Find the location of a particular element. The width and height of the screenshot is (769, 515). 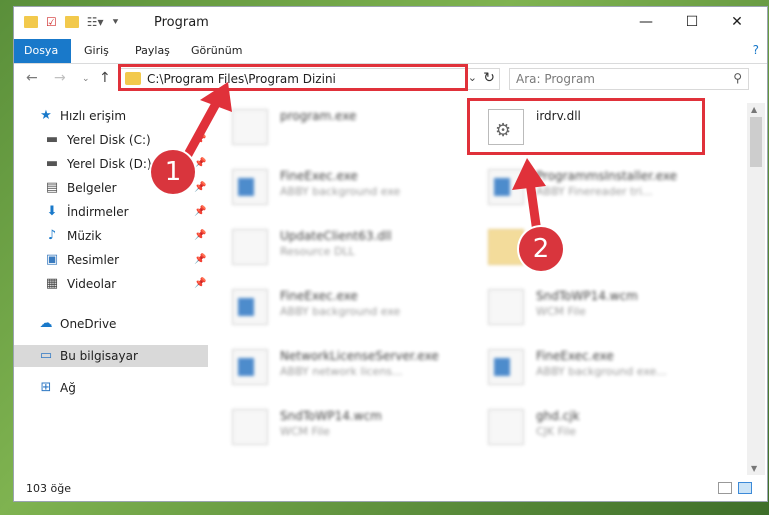

file-description: WCM File is located at coordinates (305, 431).